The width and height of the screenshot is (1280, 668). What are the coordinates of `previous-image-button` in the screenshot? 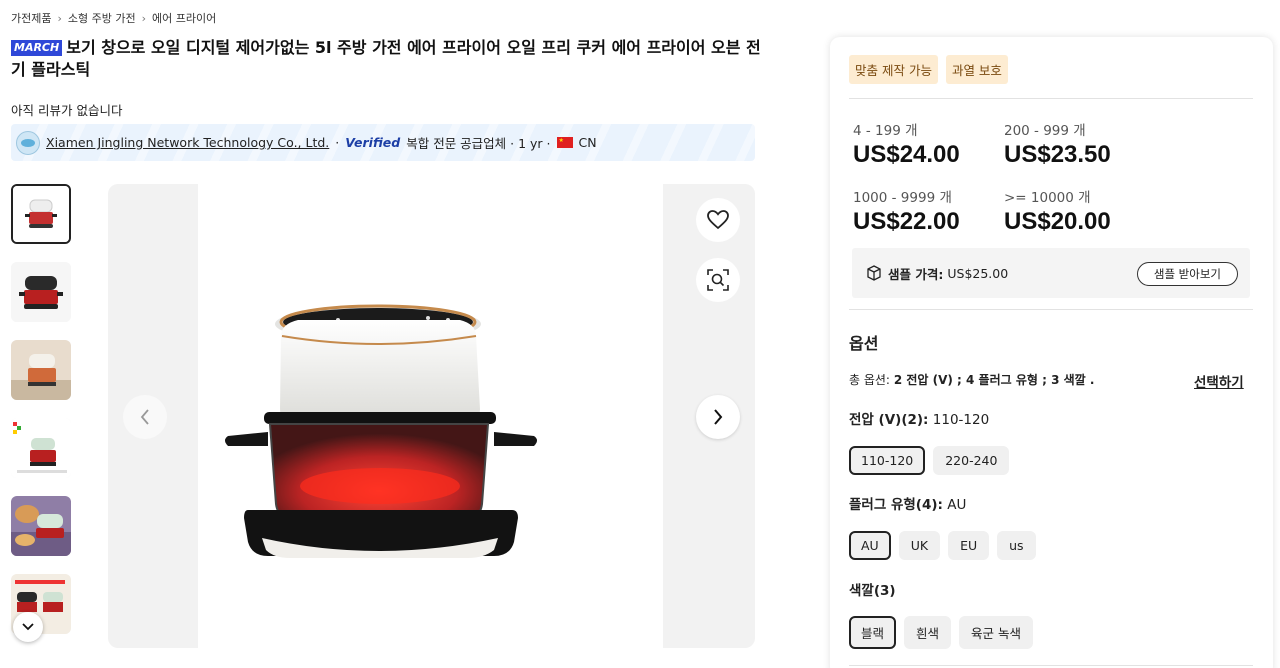 It's located at (145, 417).